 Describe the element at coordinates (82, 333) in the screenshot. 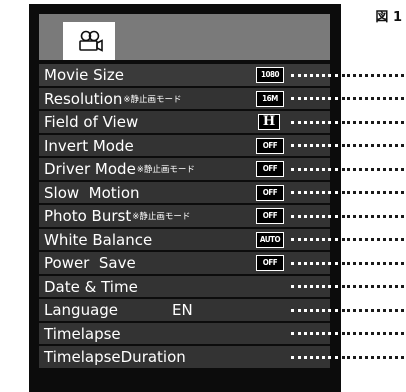

I see `menu-item-label: Timelapse` at that location.